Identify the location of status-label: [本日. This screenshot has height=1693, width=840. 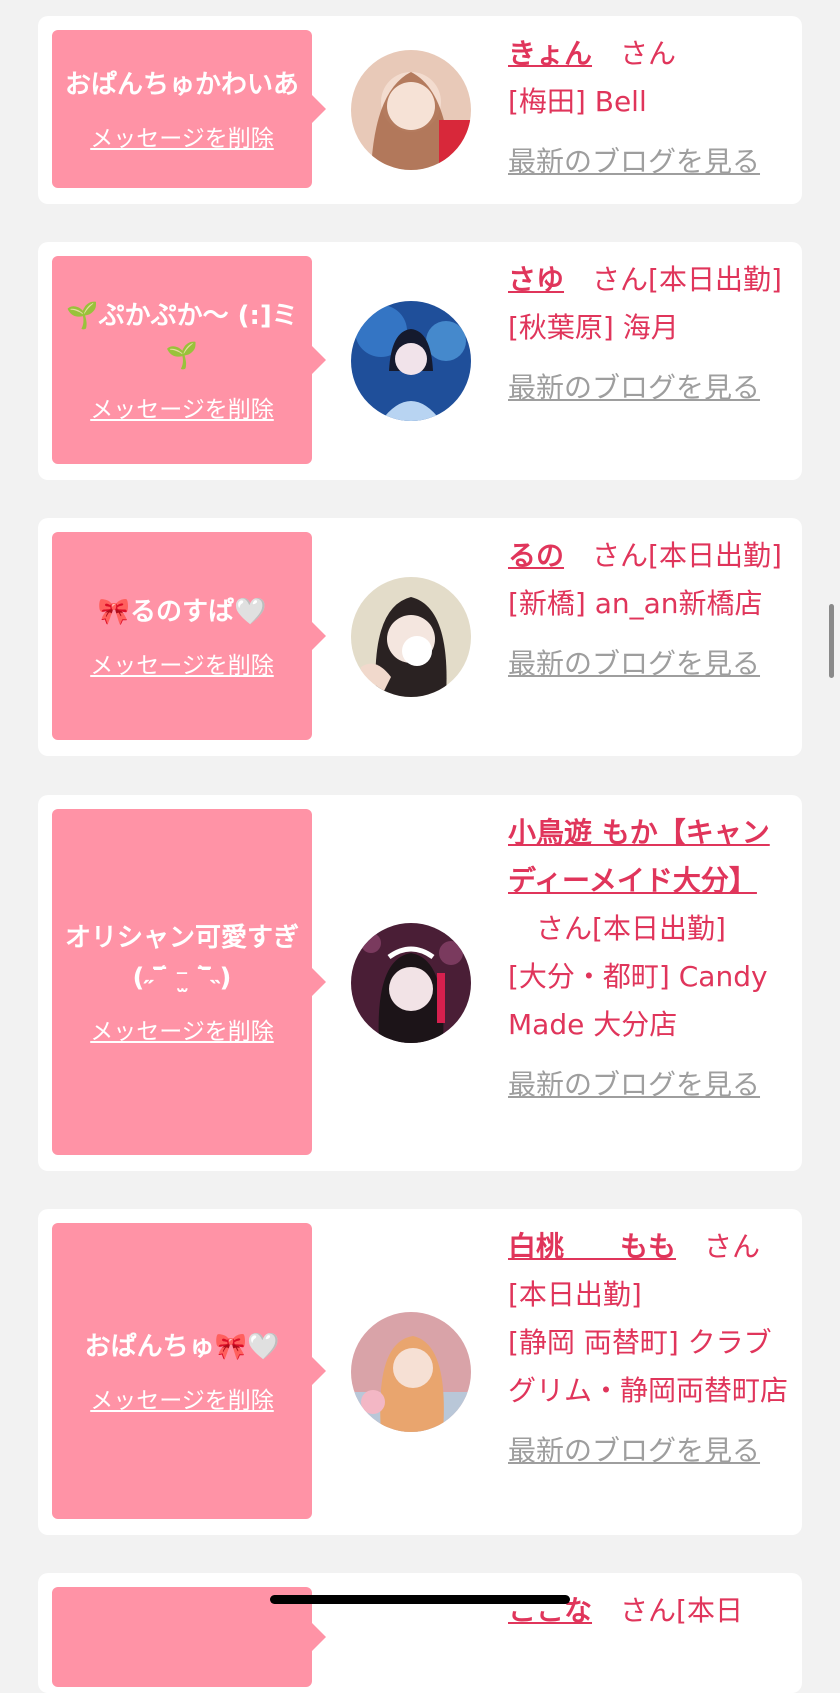
(709, 1610).